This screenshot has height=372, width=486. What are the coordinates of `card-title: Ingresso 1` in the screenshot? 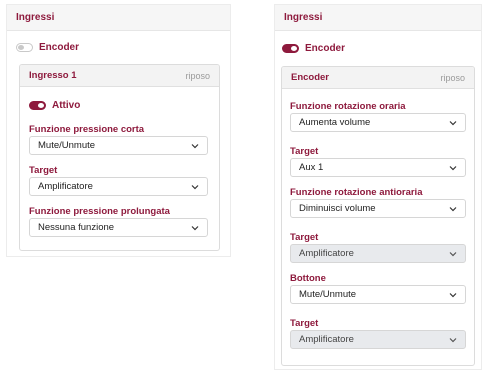 It's located at (53, 75).